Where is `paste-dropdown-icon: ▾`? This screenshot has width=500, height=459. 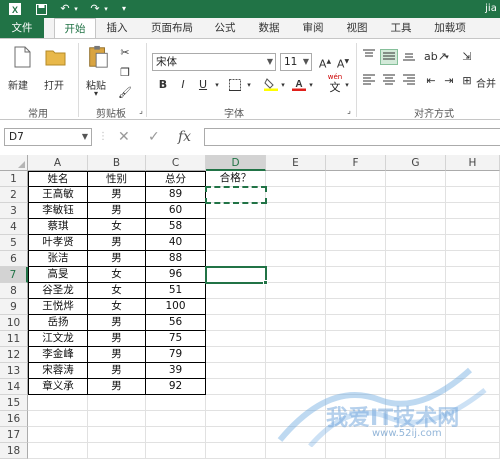
paste-dropdown-icon: ▾ is located at coordinates (96, 93).